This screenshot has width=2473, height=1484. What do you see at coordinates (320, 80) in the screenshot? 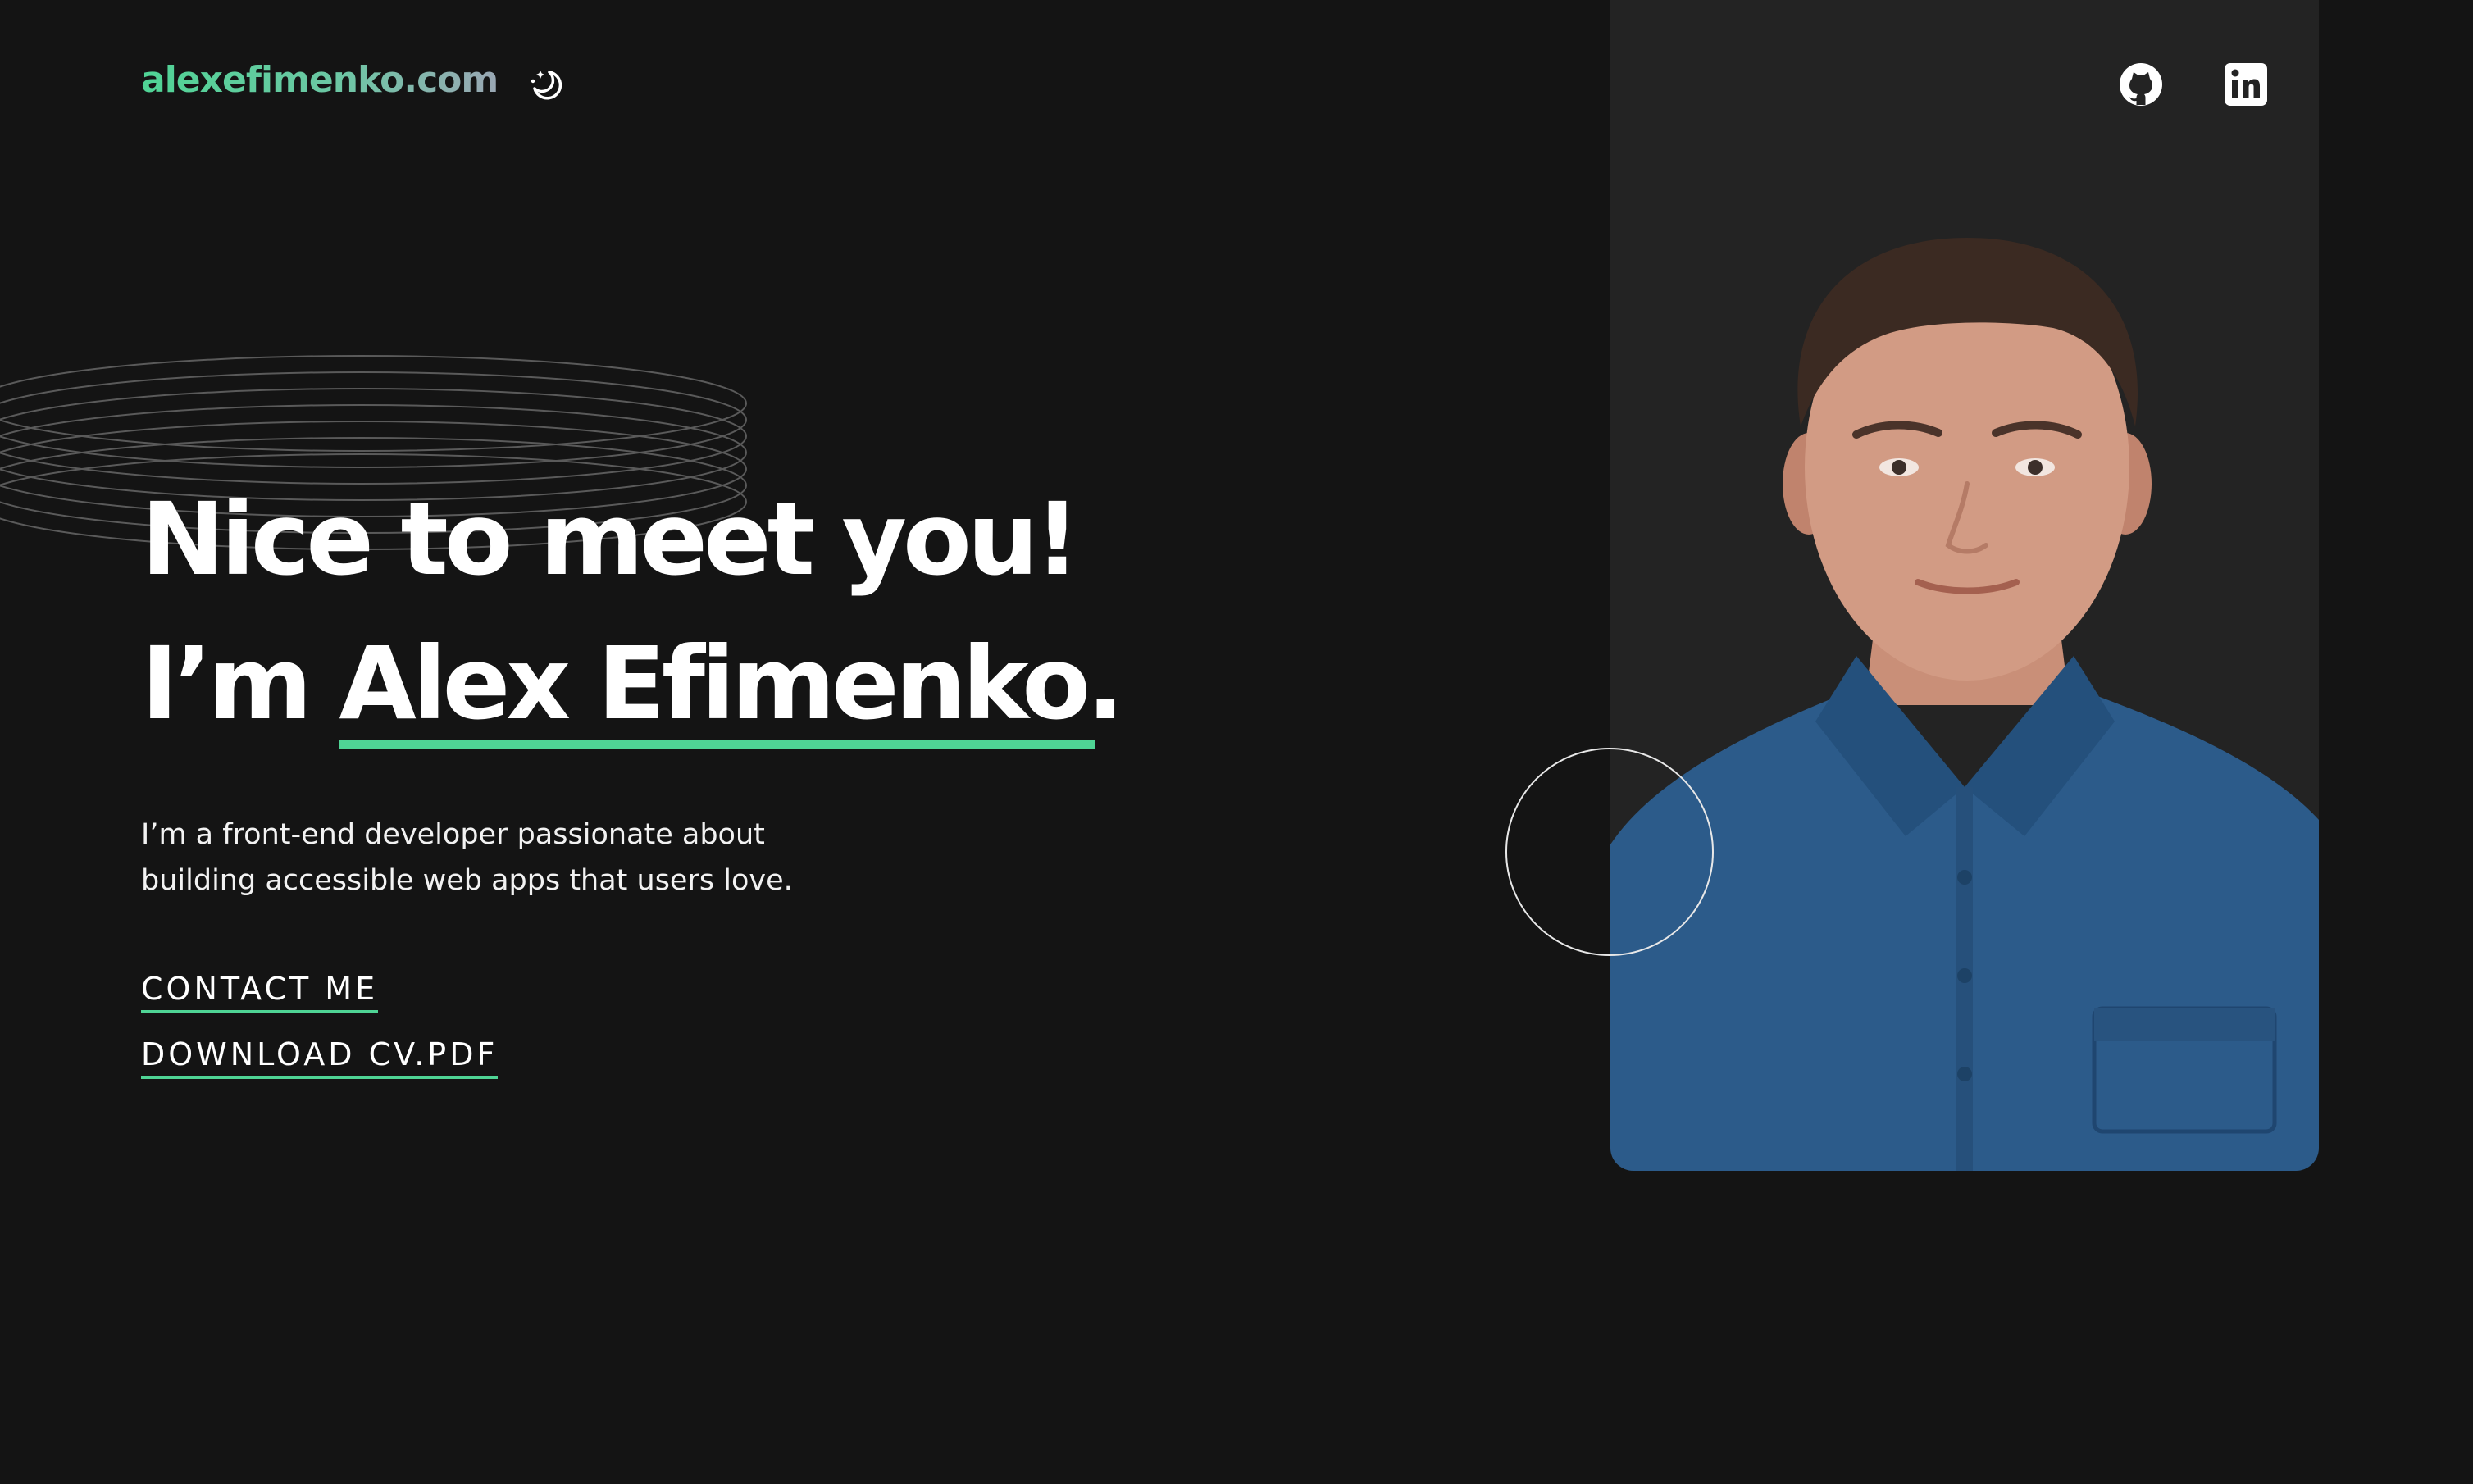
I see `site-logo: alexefimenko.com` at bounding box center [320, 80].